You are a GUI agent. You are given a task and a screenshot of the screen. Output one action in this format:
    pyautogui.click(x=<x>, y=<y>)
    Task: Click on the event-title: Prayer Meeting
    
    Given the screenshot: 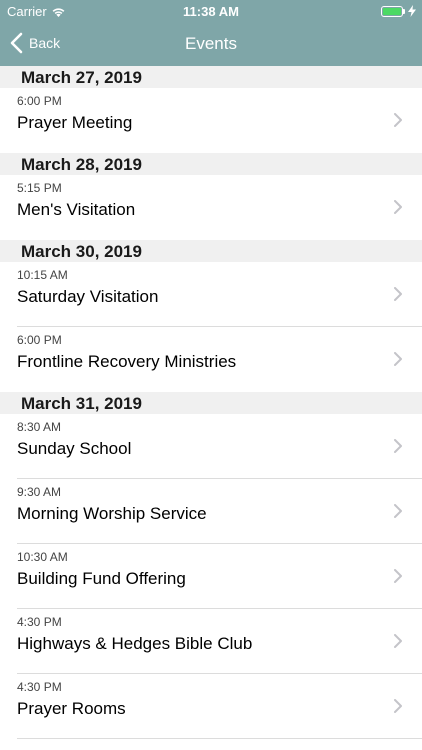 What is the action you would take?
    pyautogui.click(x=75, y=122)
    